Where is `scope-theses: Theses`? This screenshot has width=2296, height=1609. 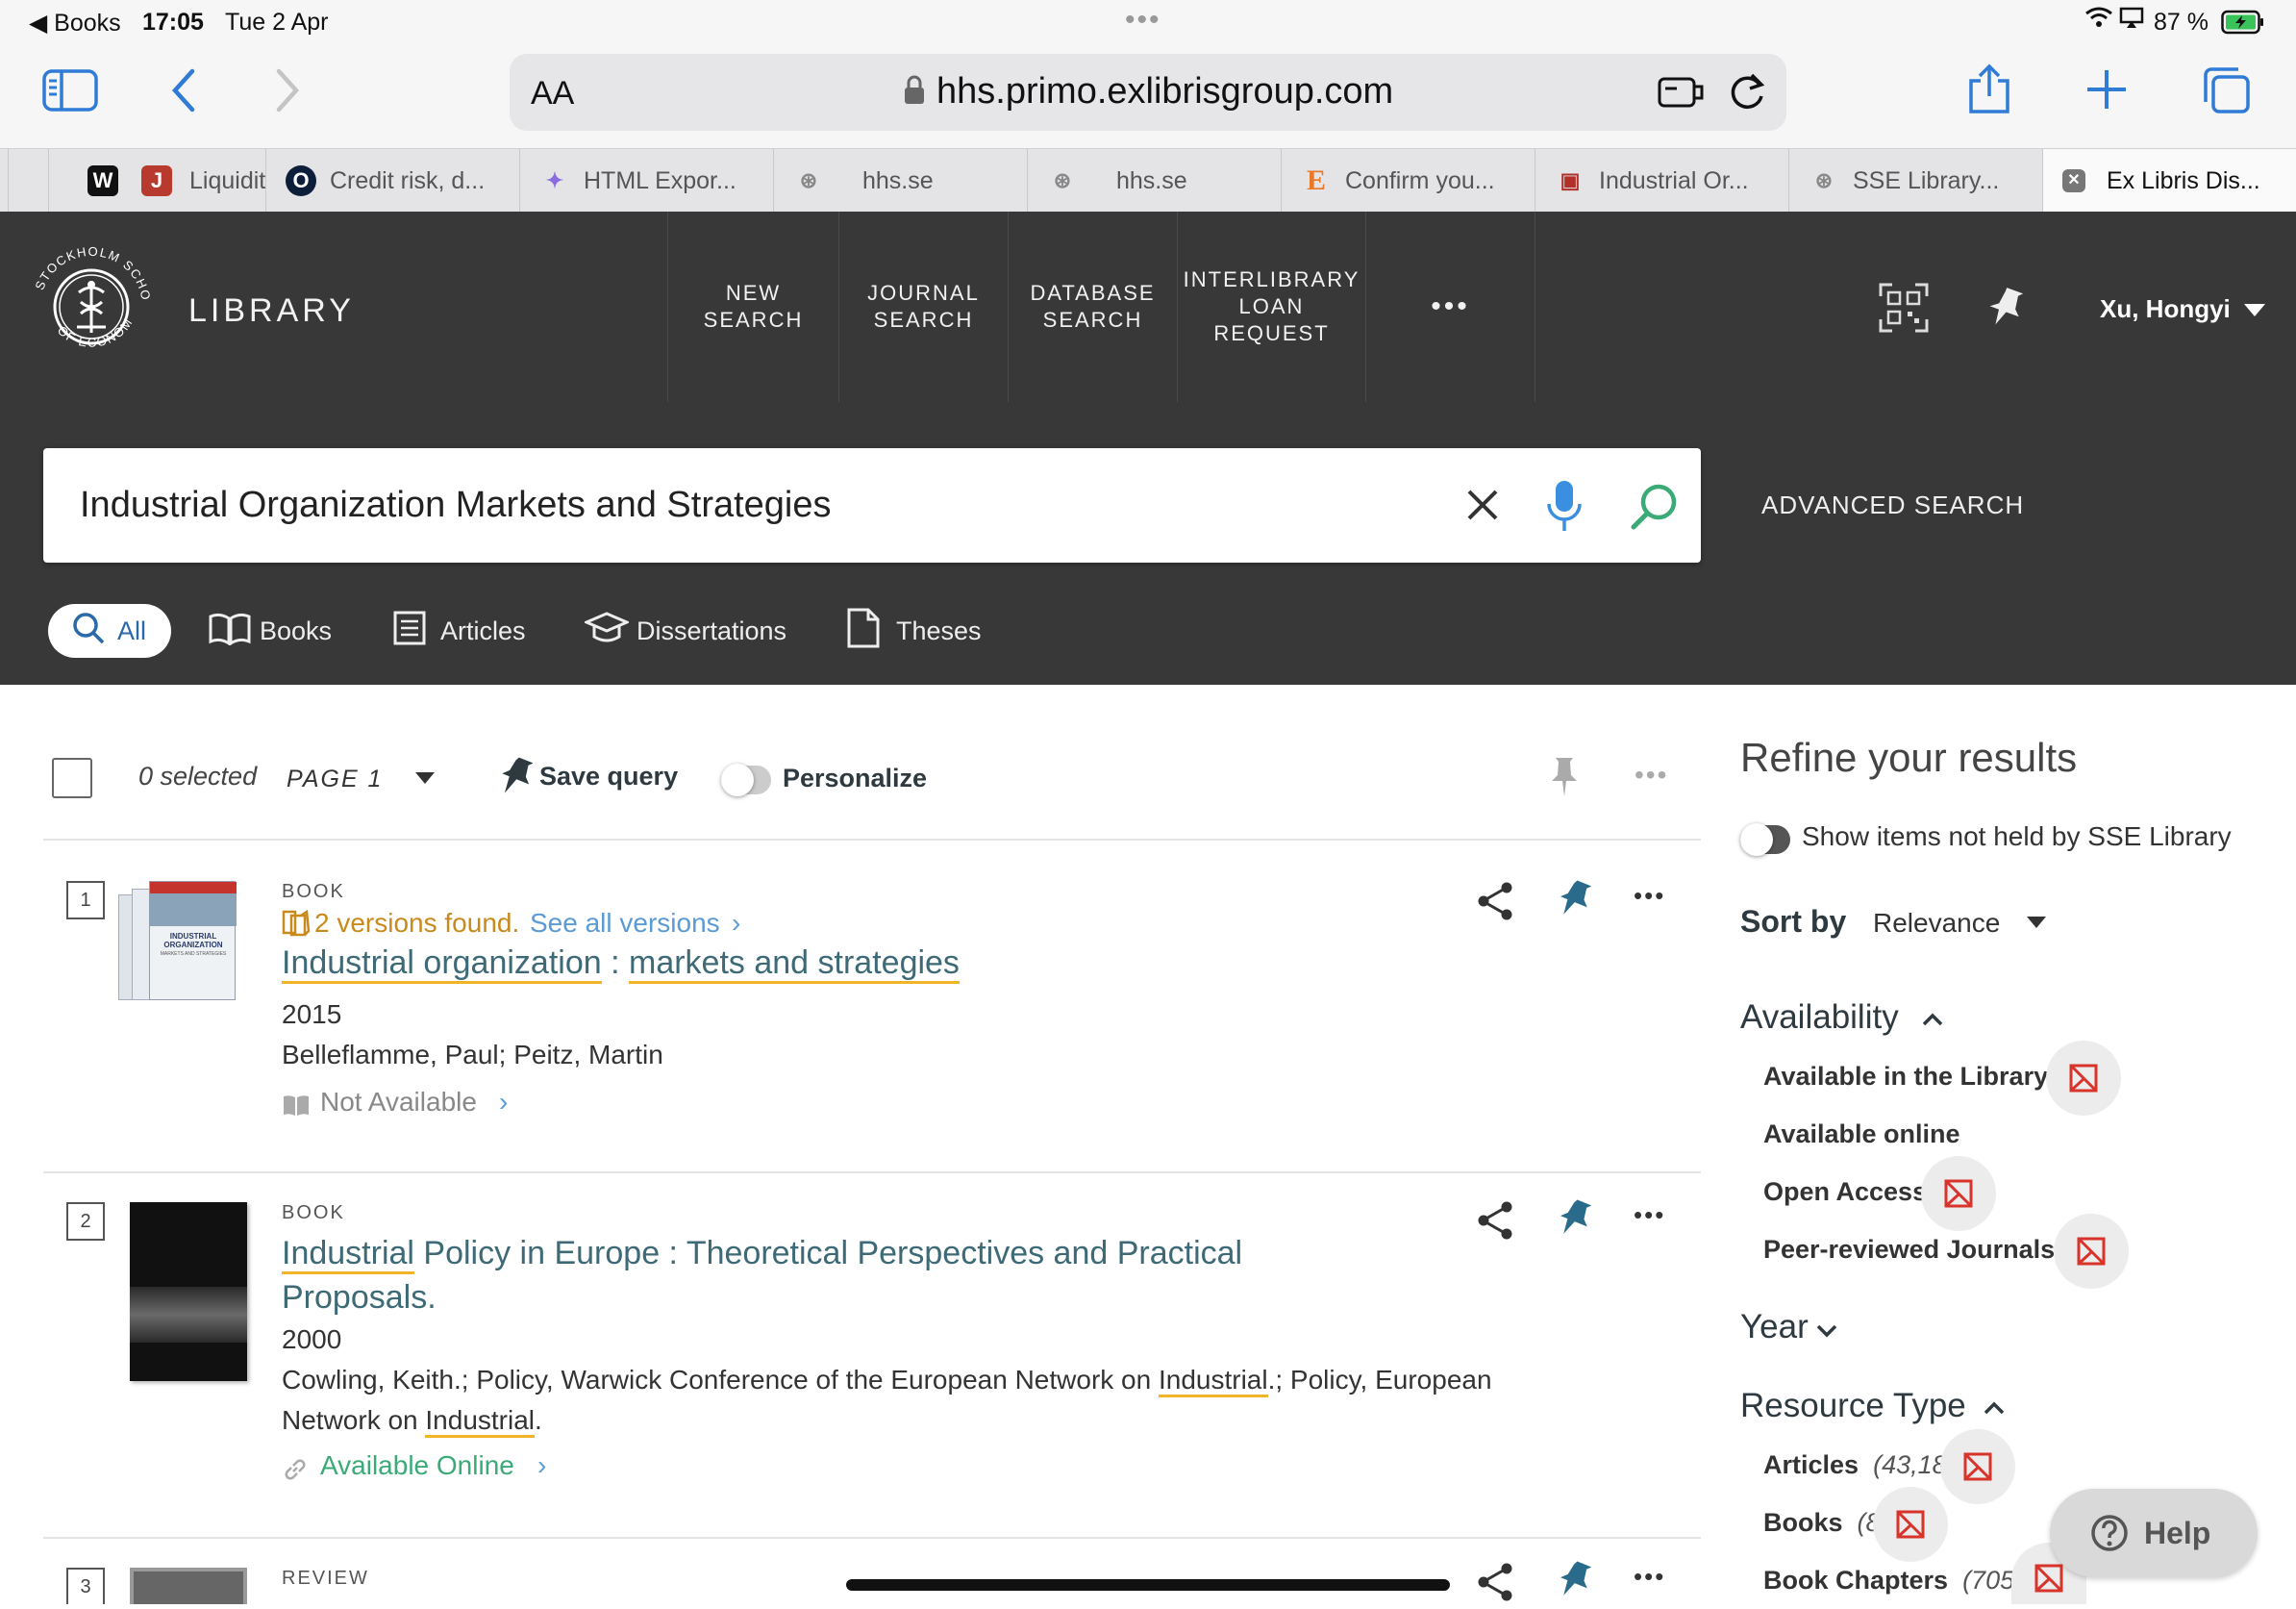 scope-theses: Theses is located at coordinates (914, 631).